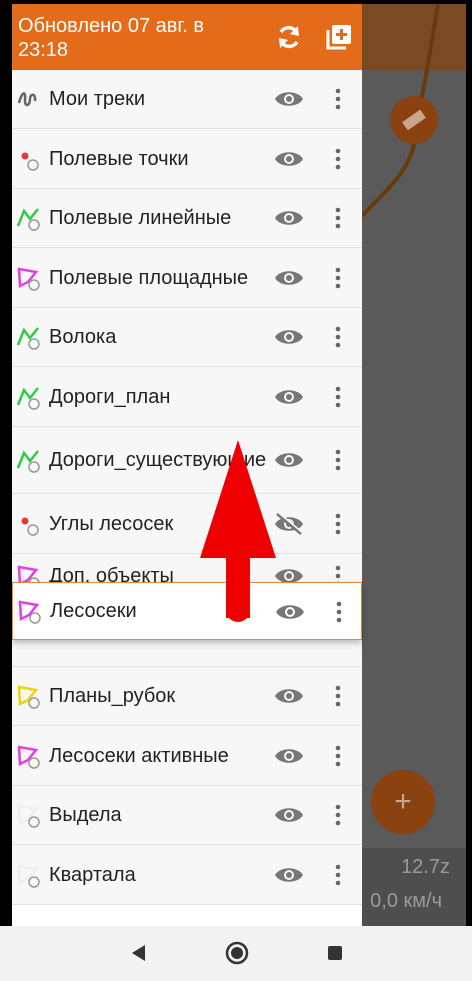  I want to click on zoom-level: 12.7z, so click(425, 867).